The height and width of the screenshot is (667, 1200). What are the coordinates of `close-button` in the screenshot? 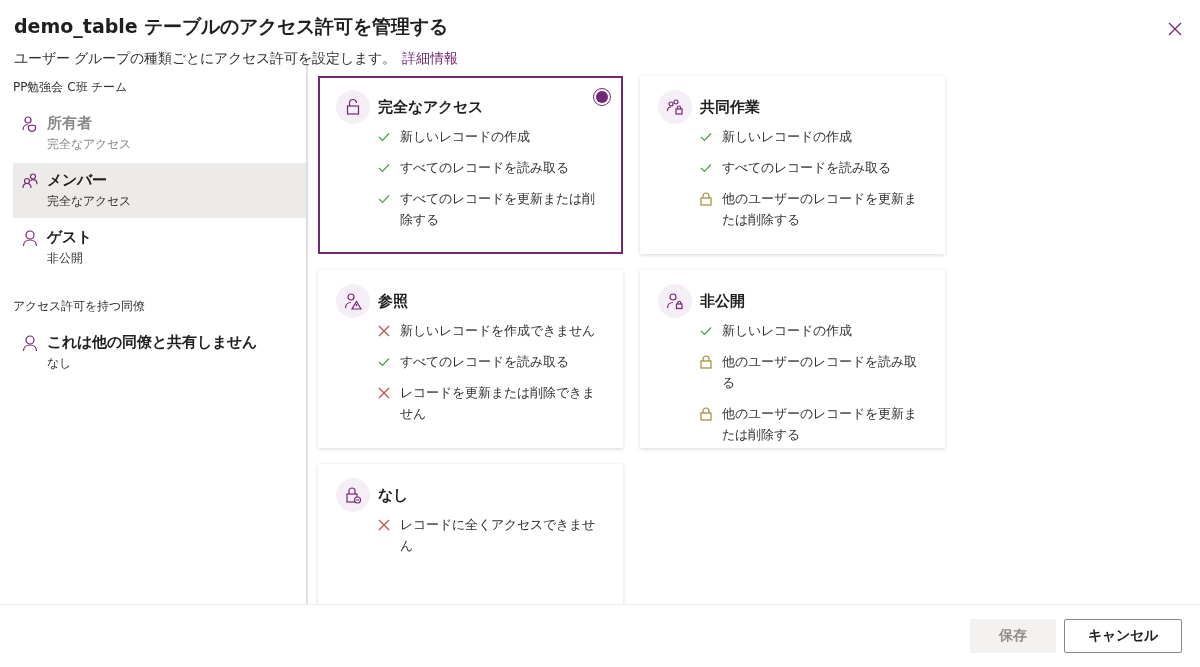 It's located at (1175, 29).